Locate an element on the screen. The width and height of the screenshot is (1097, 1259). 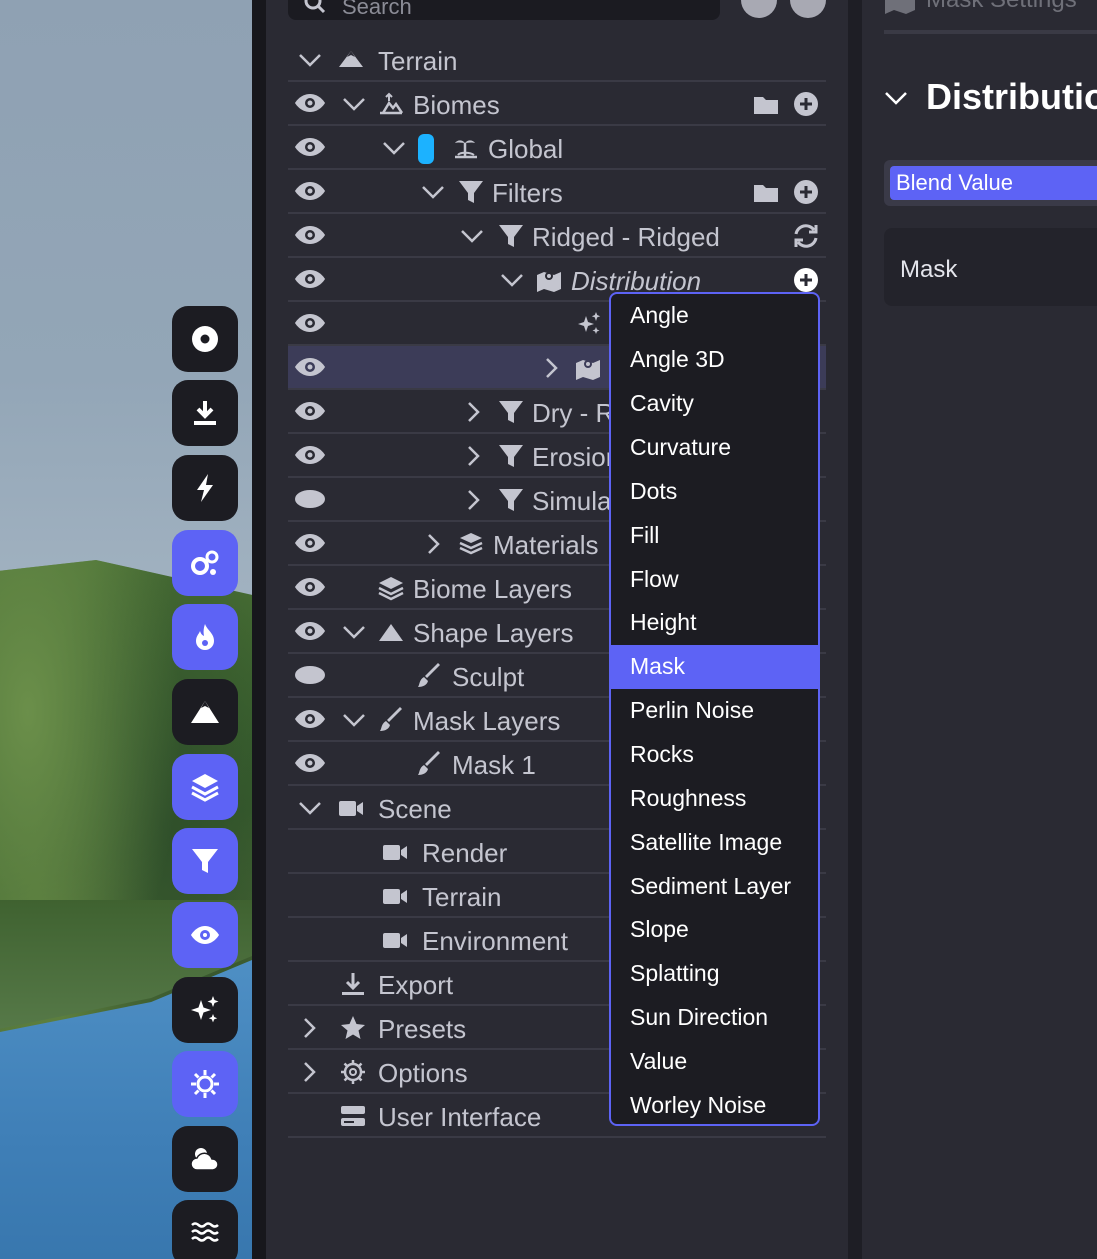
dropdown-option: Splatting is located at coordinates (714, 974).